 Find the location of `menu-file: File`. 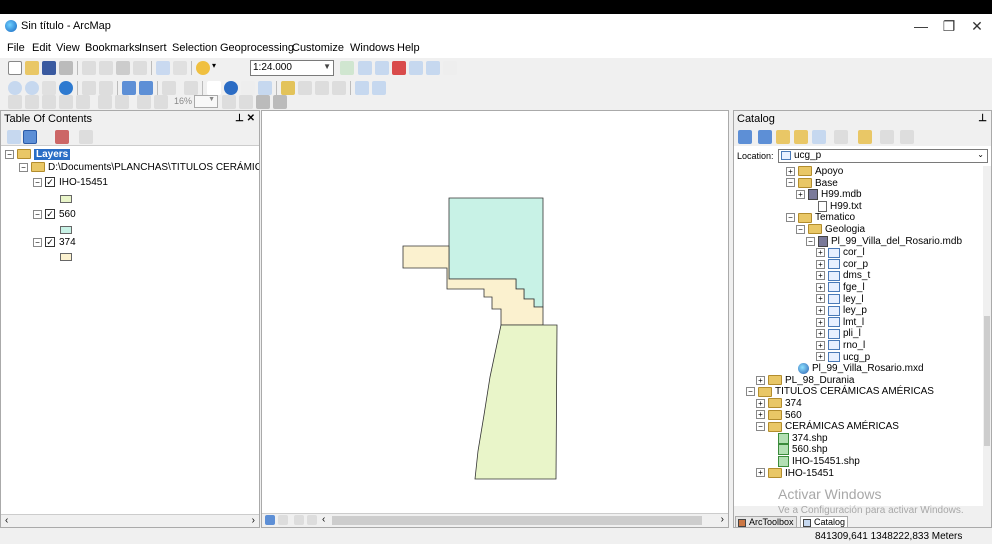

menu-file: File is located at coordinates (16, 48).